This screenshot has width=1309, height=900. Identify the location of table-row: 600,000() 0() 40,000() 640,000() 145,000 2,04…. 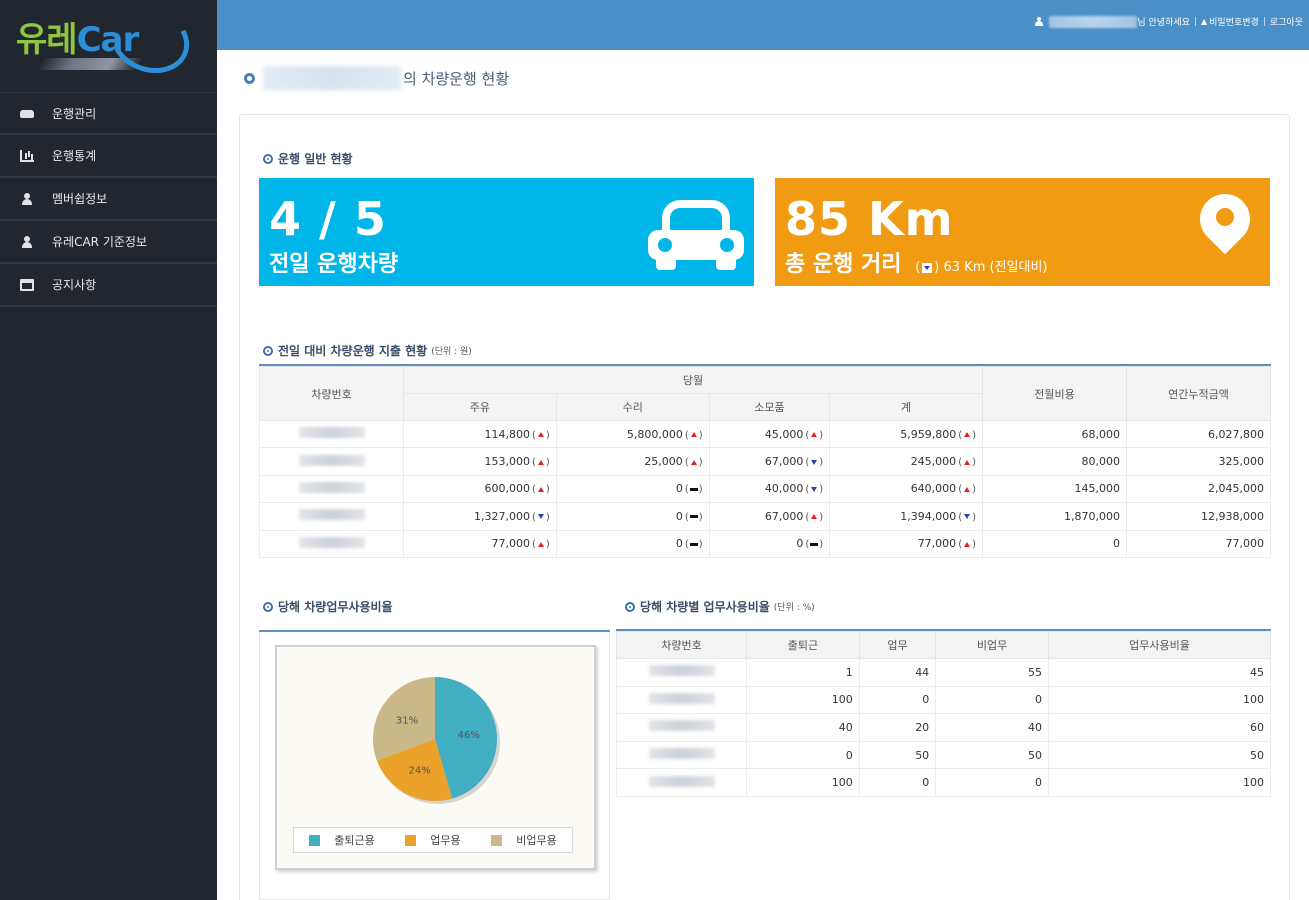
(765, 489).